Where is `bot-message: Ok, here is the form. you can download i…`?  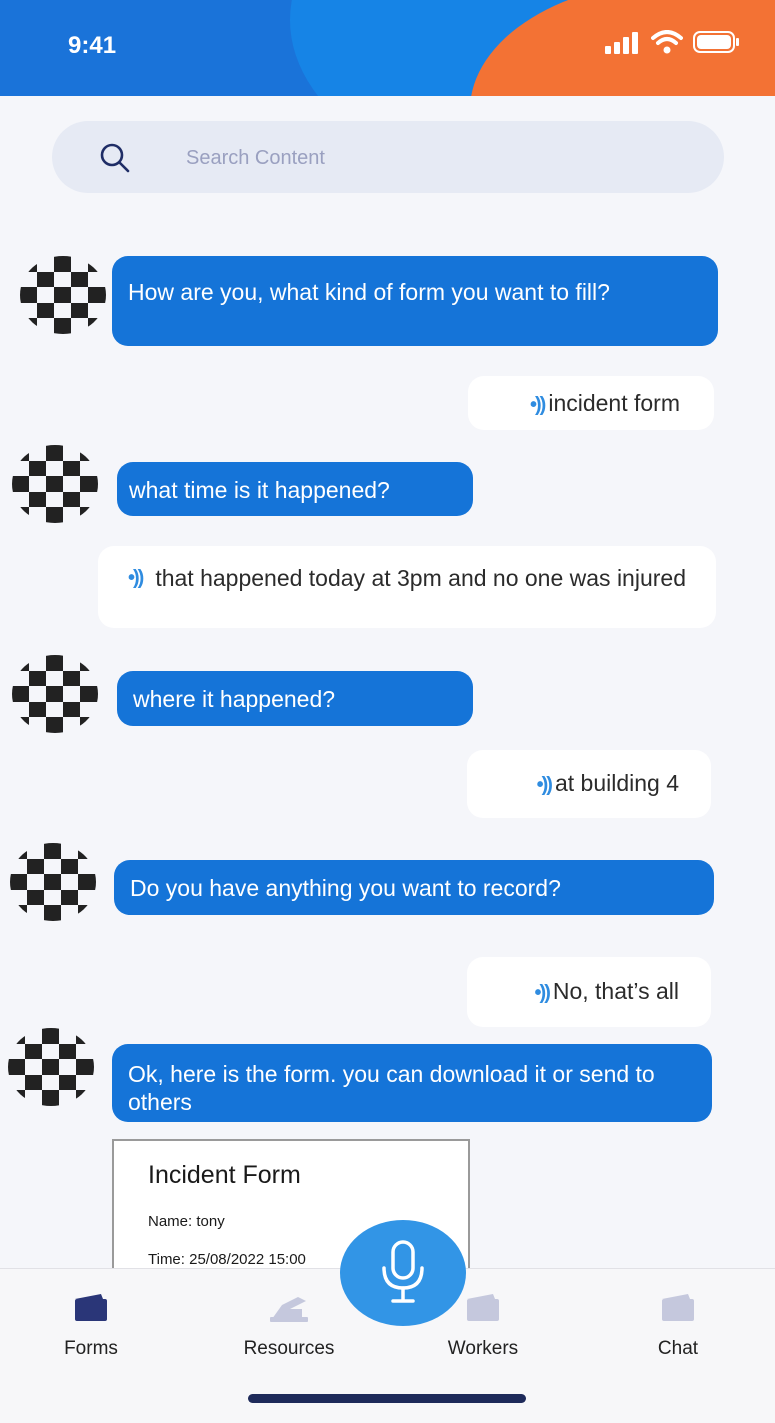
bot-message: Ok, here is the form. you can download i… is located at coordinates (412, 1083).